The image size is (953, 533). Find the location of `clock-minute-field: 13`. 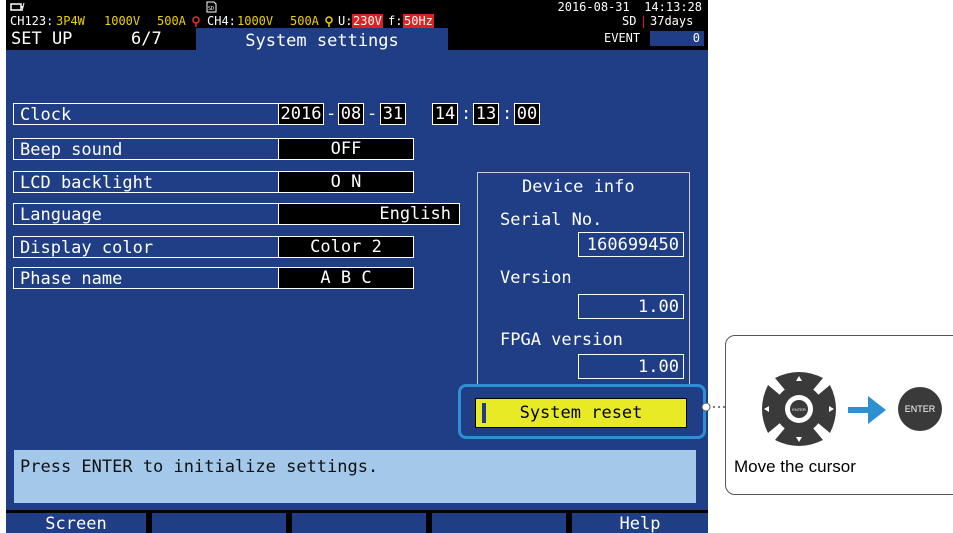

clock-minute-field: 13 is located at coordinates (486, 114).